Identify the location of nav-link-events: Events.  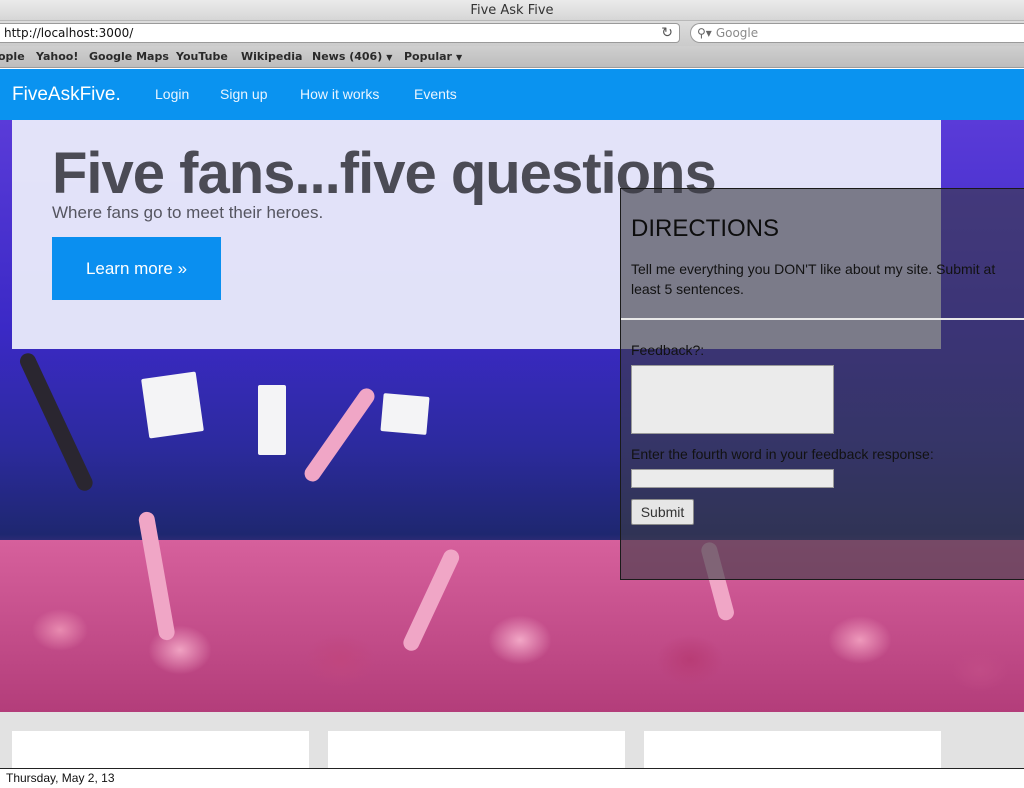
(435, 94).